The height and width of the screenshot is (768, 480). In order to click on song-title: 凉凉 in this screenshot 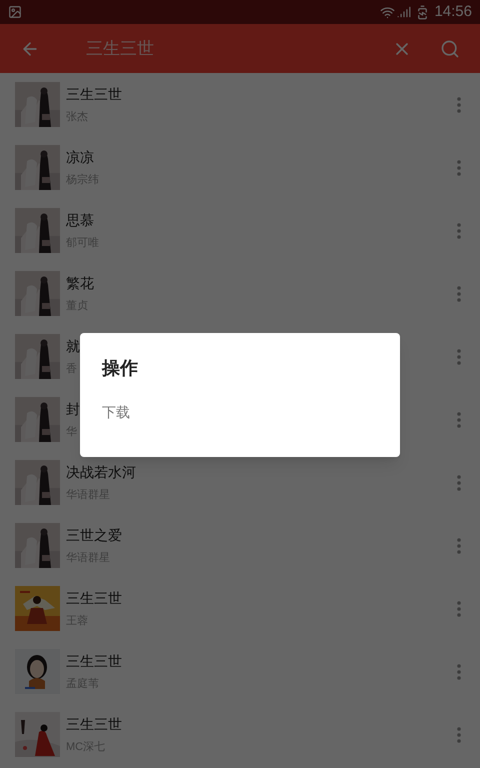, I will do `click(80, 157)`.